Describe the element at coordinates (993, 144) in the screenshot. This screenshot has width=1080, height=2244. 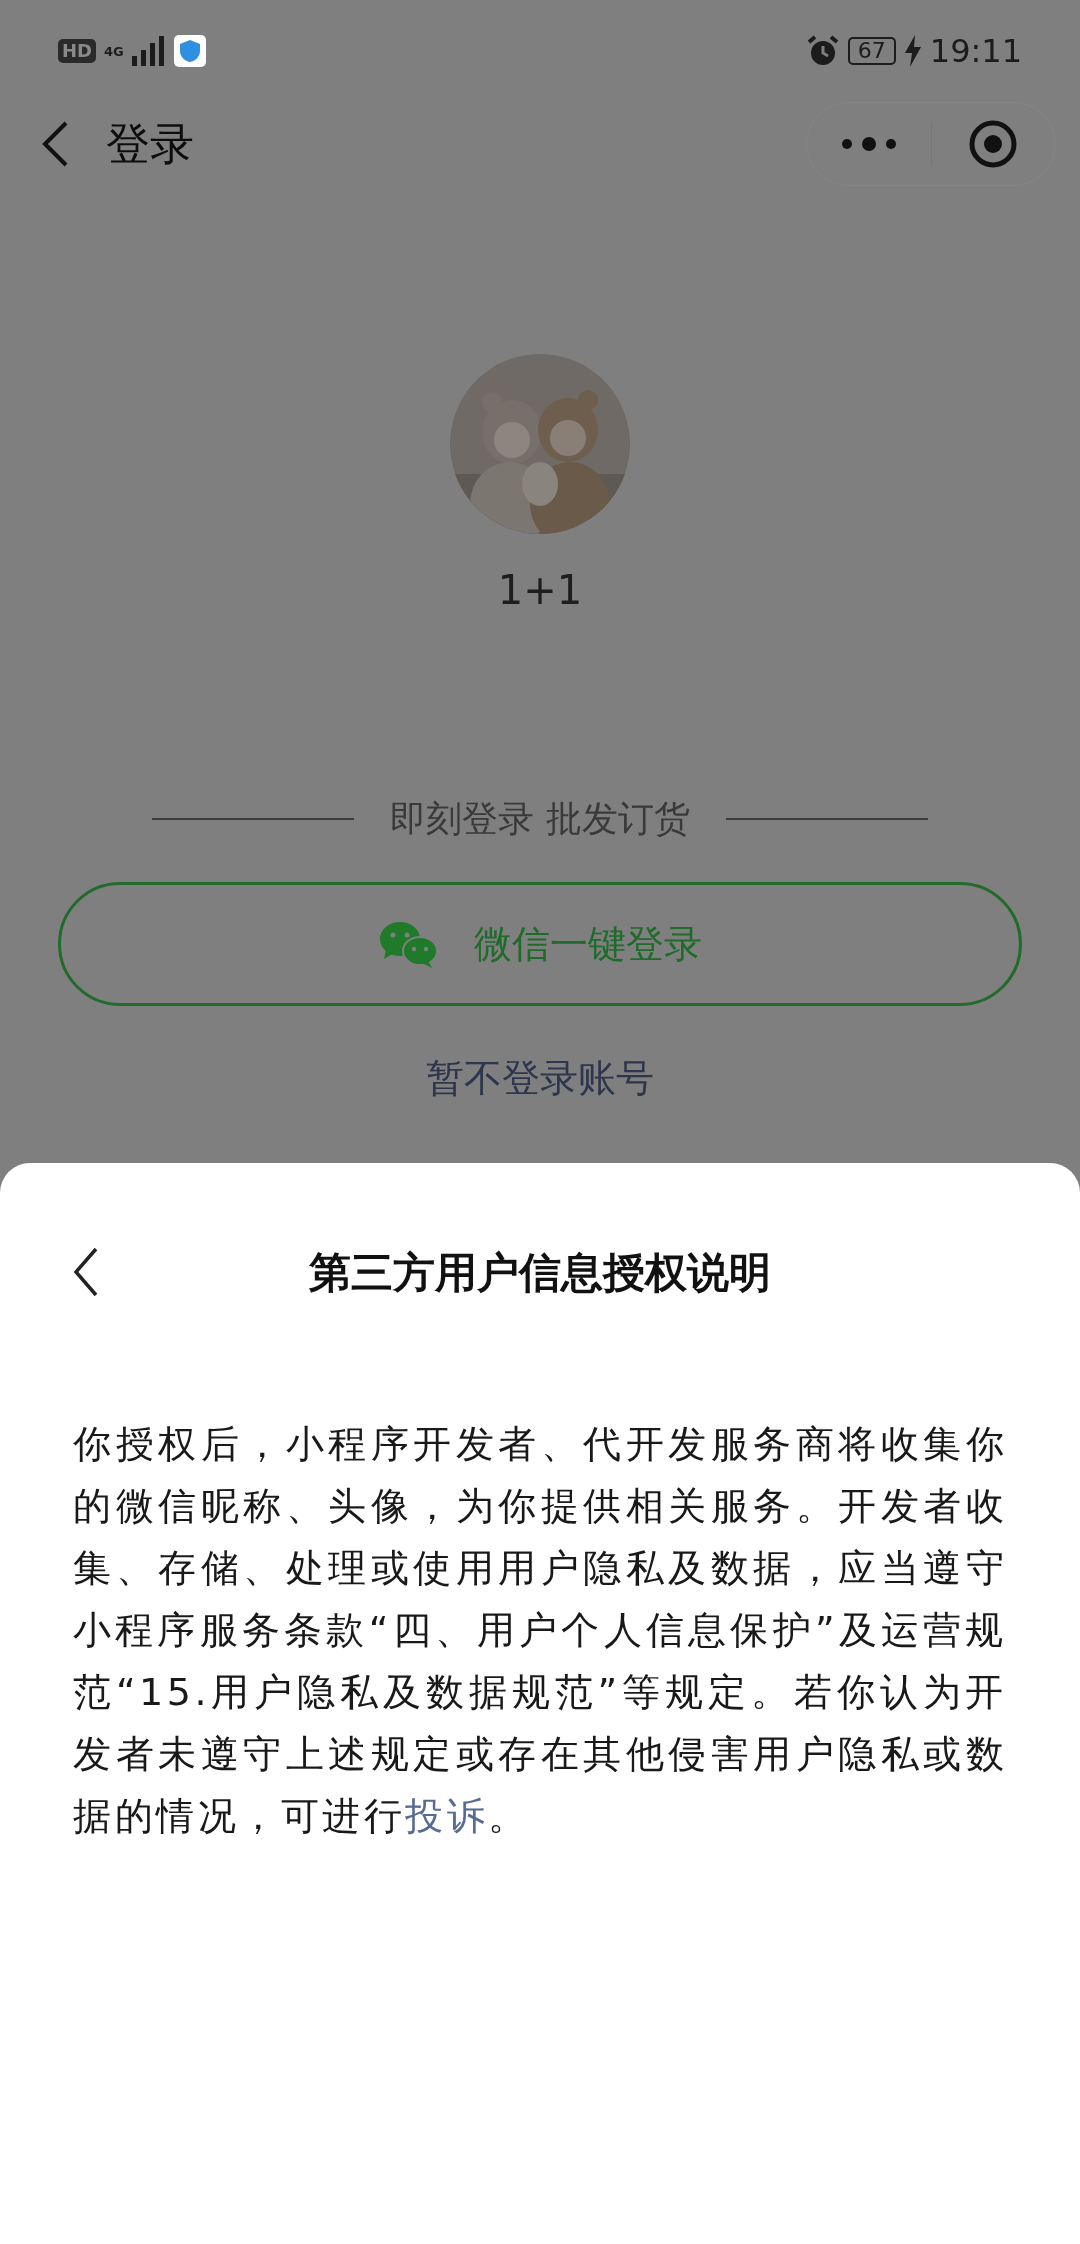
I see `close-icon` at that location.